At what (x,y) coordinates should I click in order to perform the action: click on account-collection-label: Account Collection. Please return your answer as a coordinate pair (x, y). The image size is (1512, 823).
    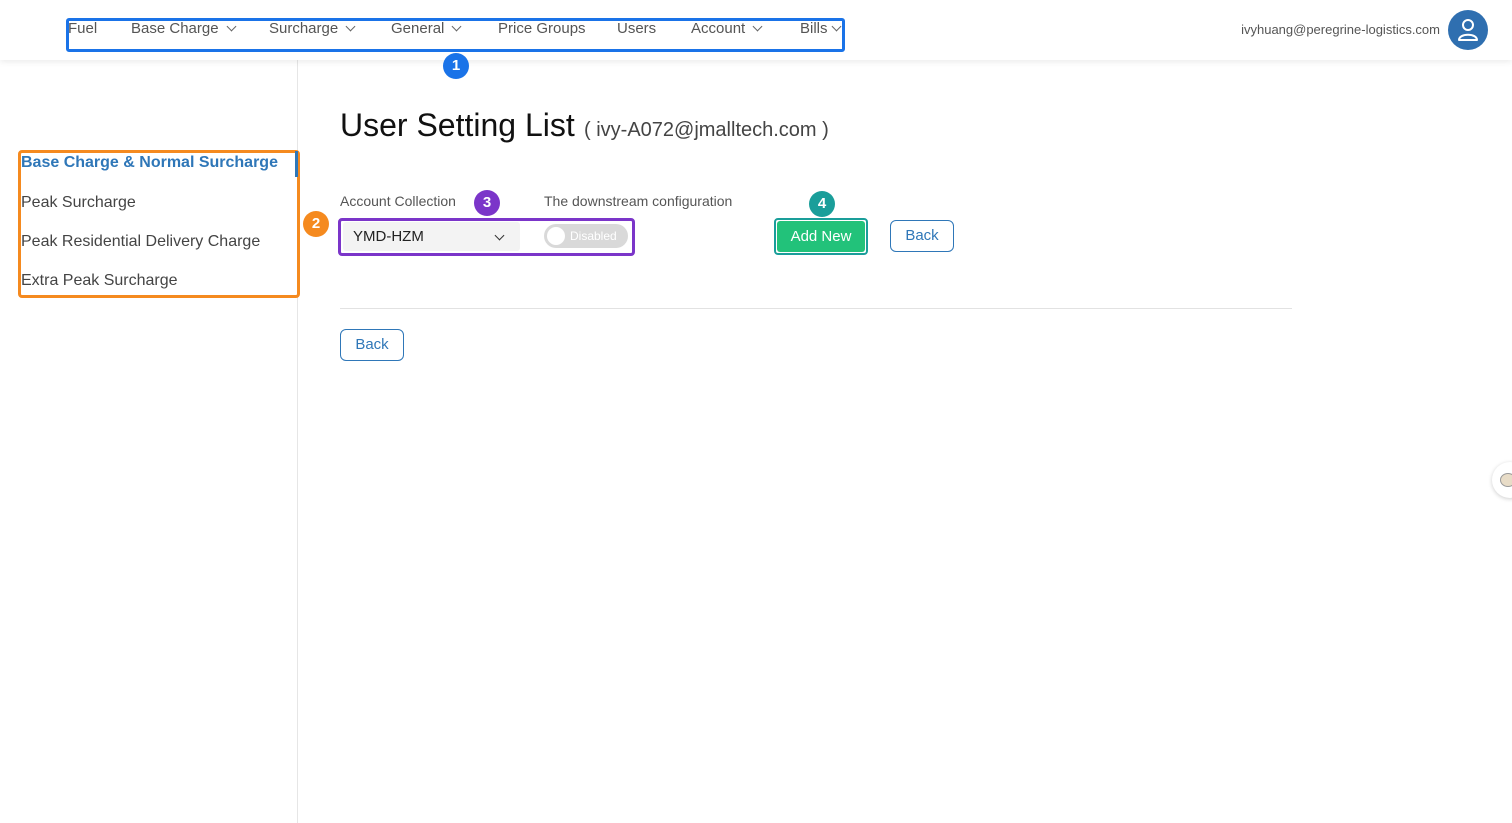
    Looking at the image, I should click on (398, 201).